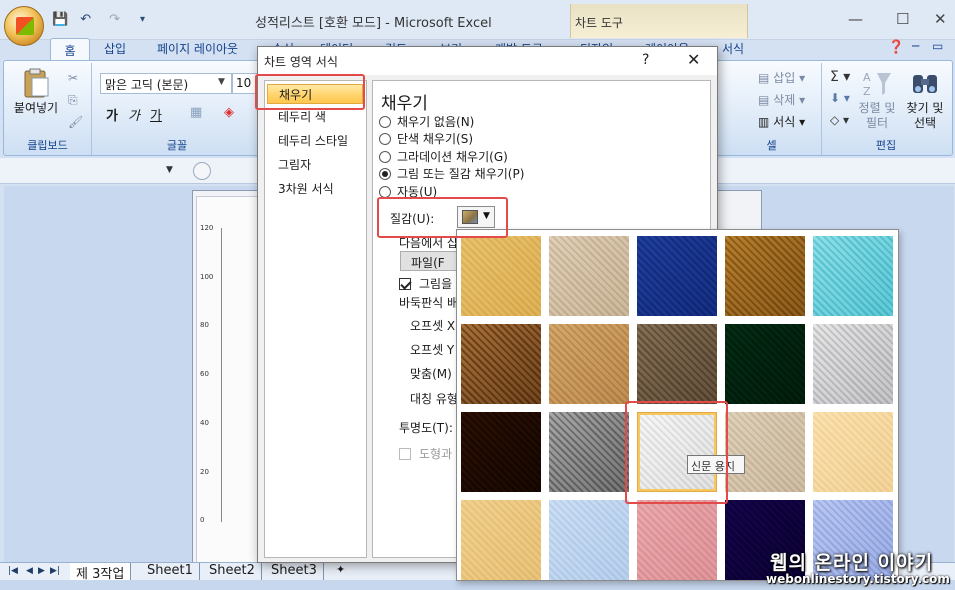  I want to click on format-painter-icon: 🖌, so click(75, 122).